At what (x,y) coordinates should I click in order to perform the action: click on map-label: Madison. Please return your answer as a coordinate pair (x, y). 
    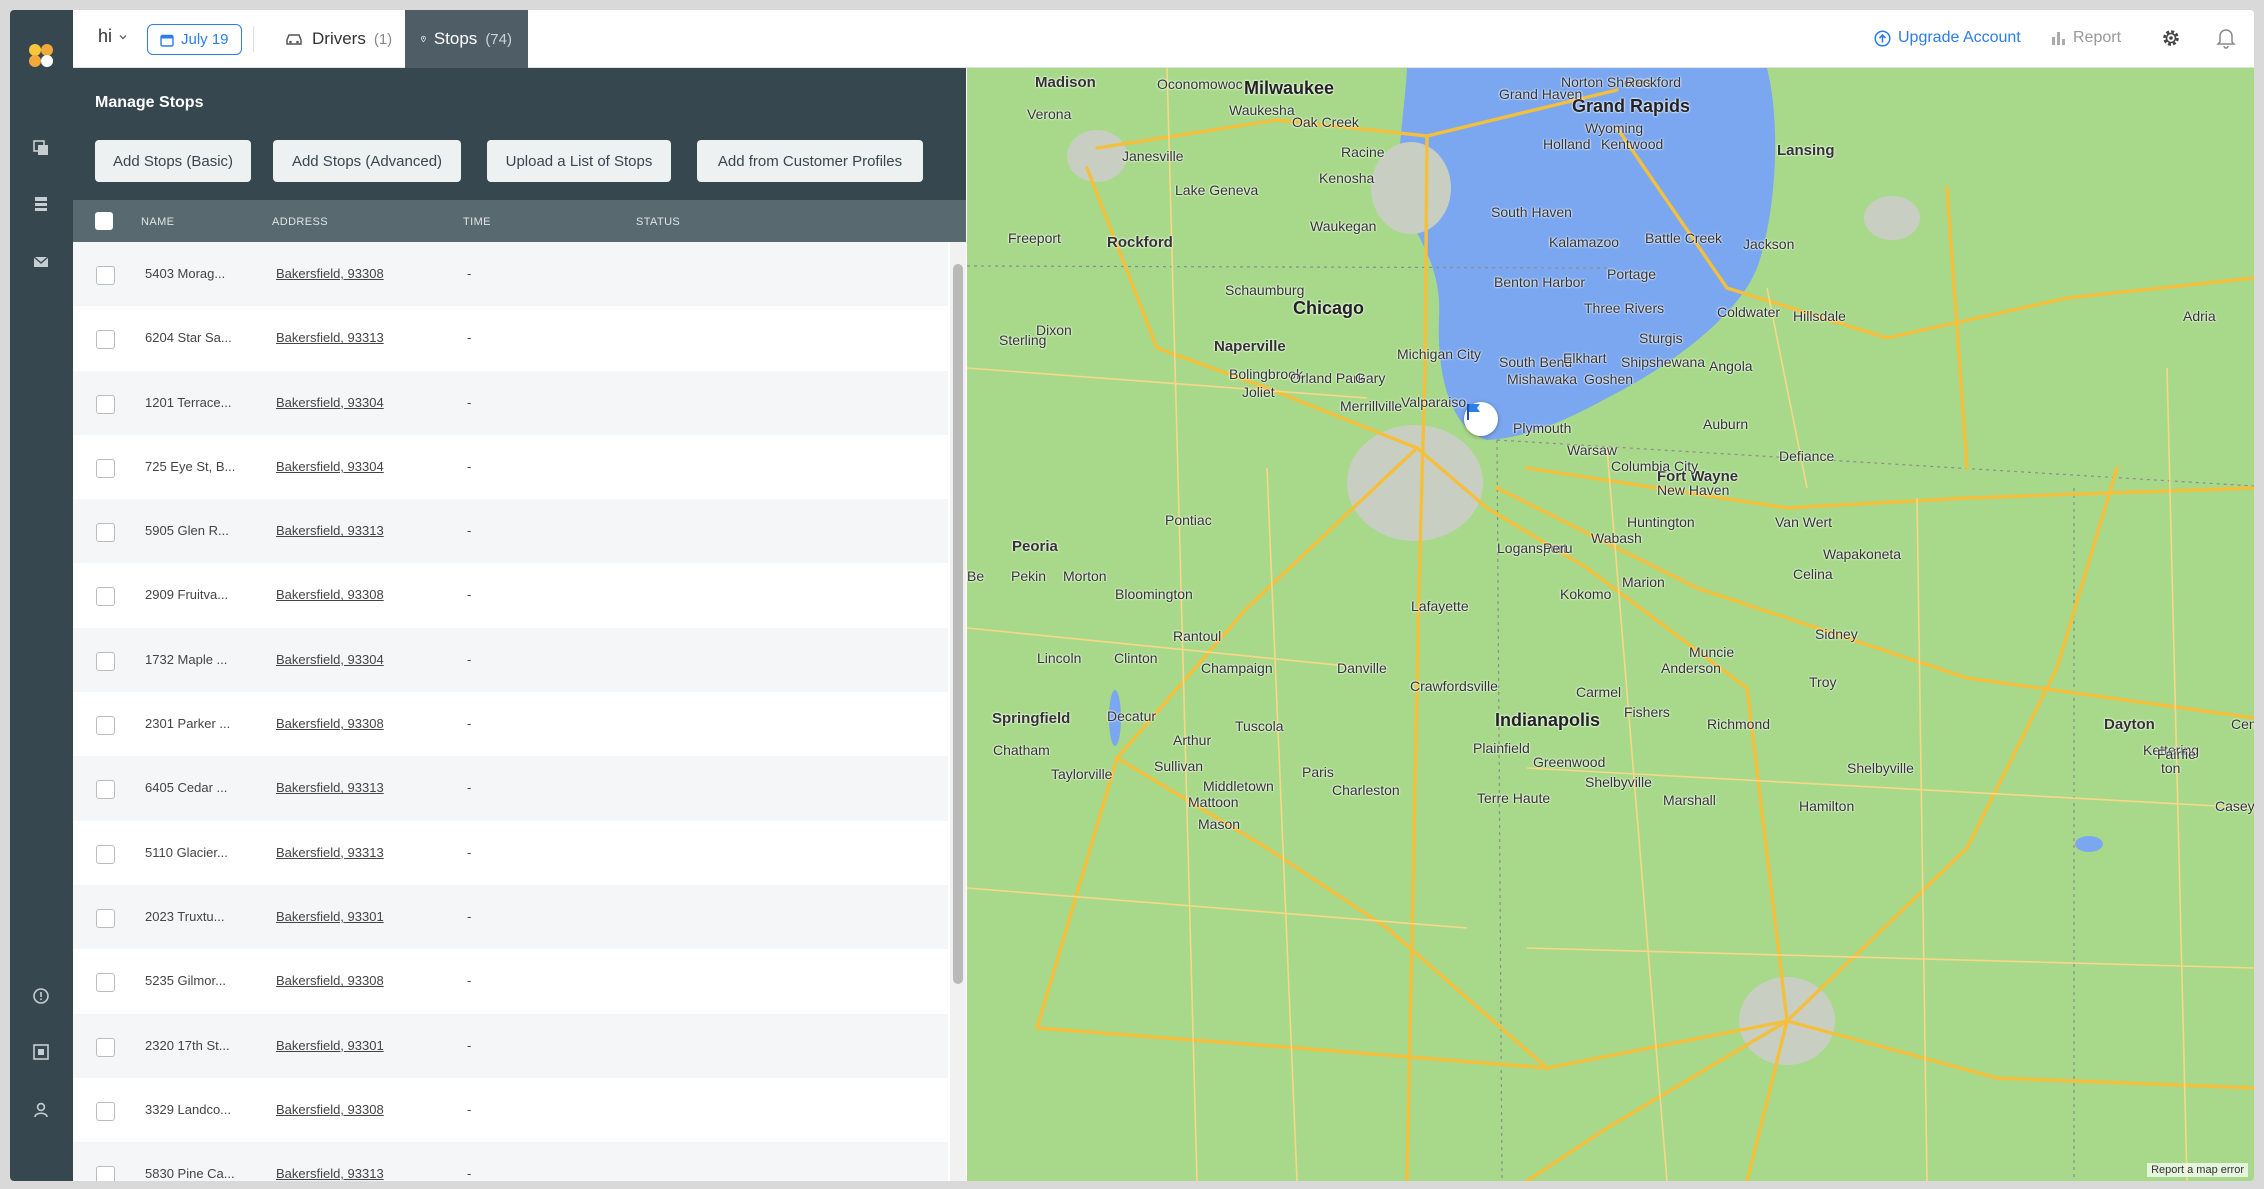
    Looking at the image, I should click on (1065, 82).